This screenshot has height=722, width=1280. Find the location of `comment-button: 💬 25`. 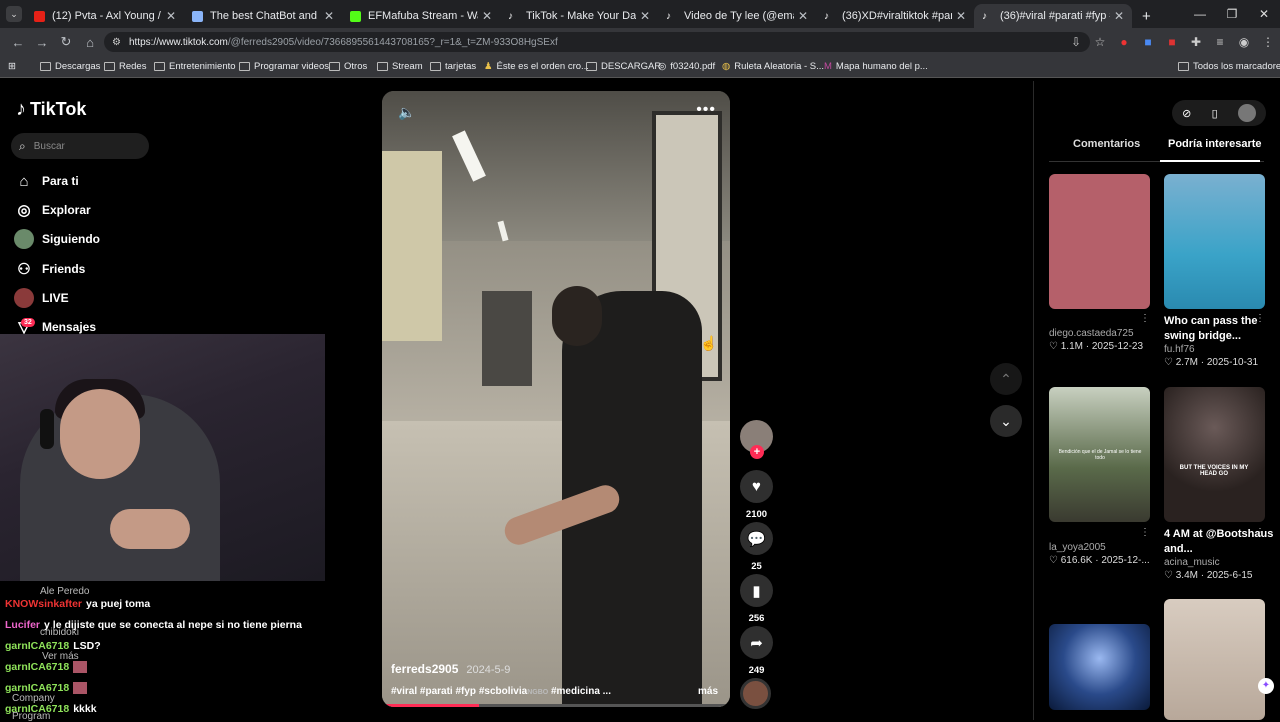

comment-button: 💬 25 is located at coordinates (756, 547).